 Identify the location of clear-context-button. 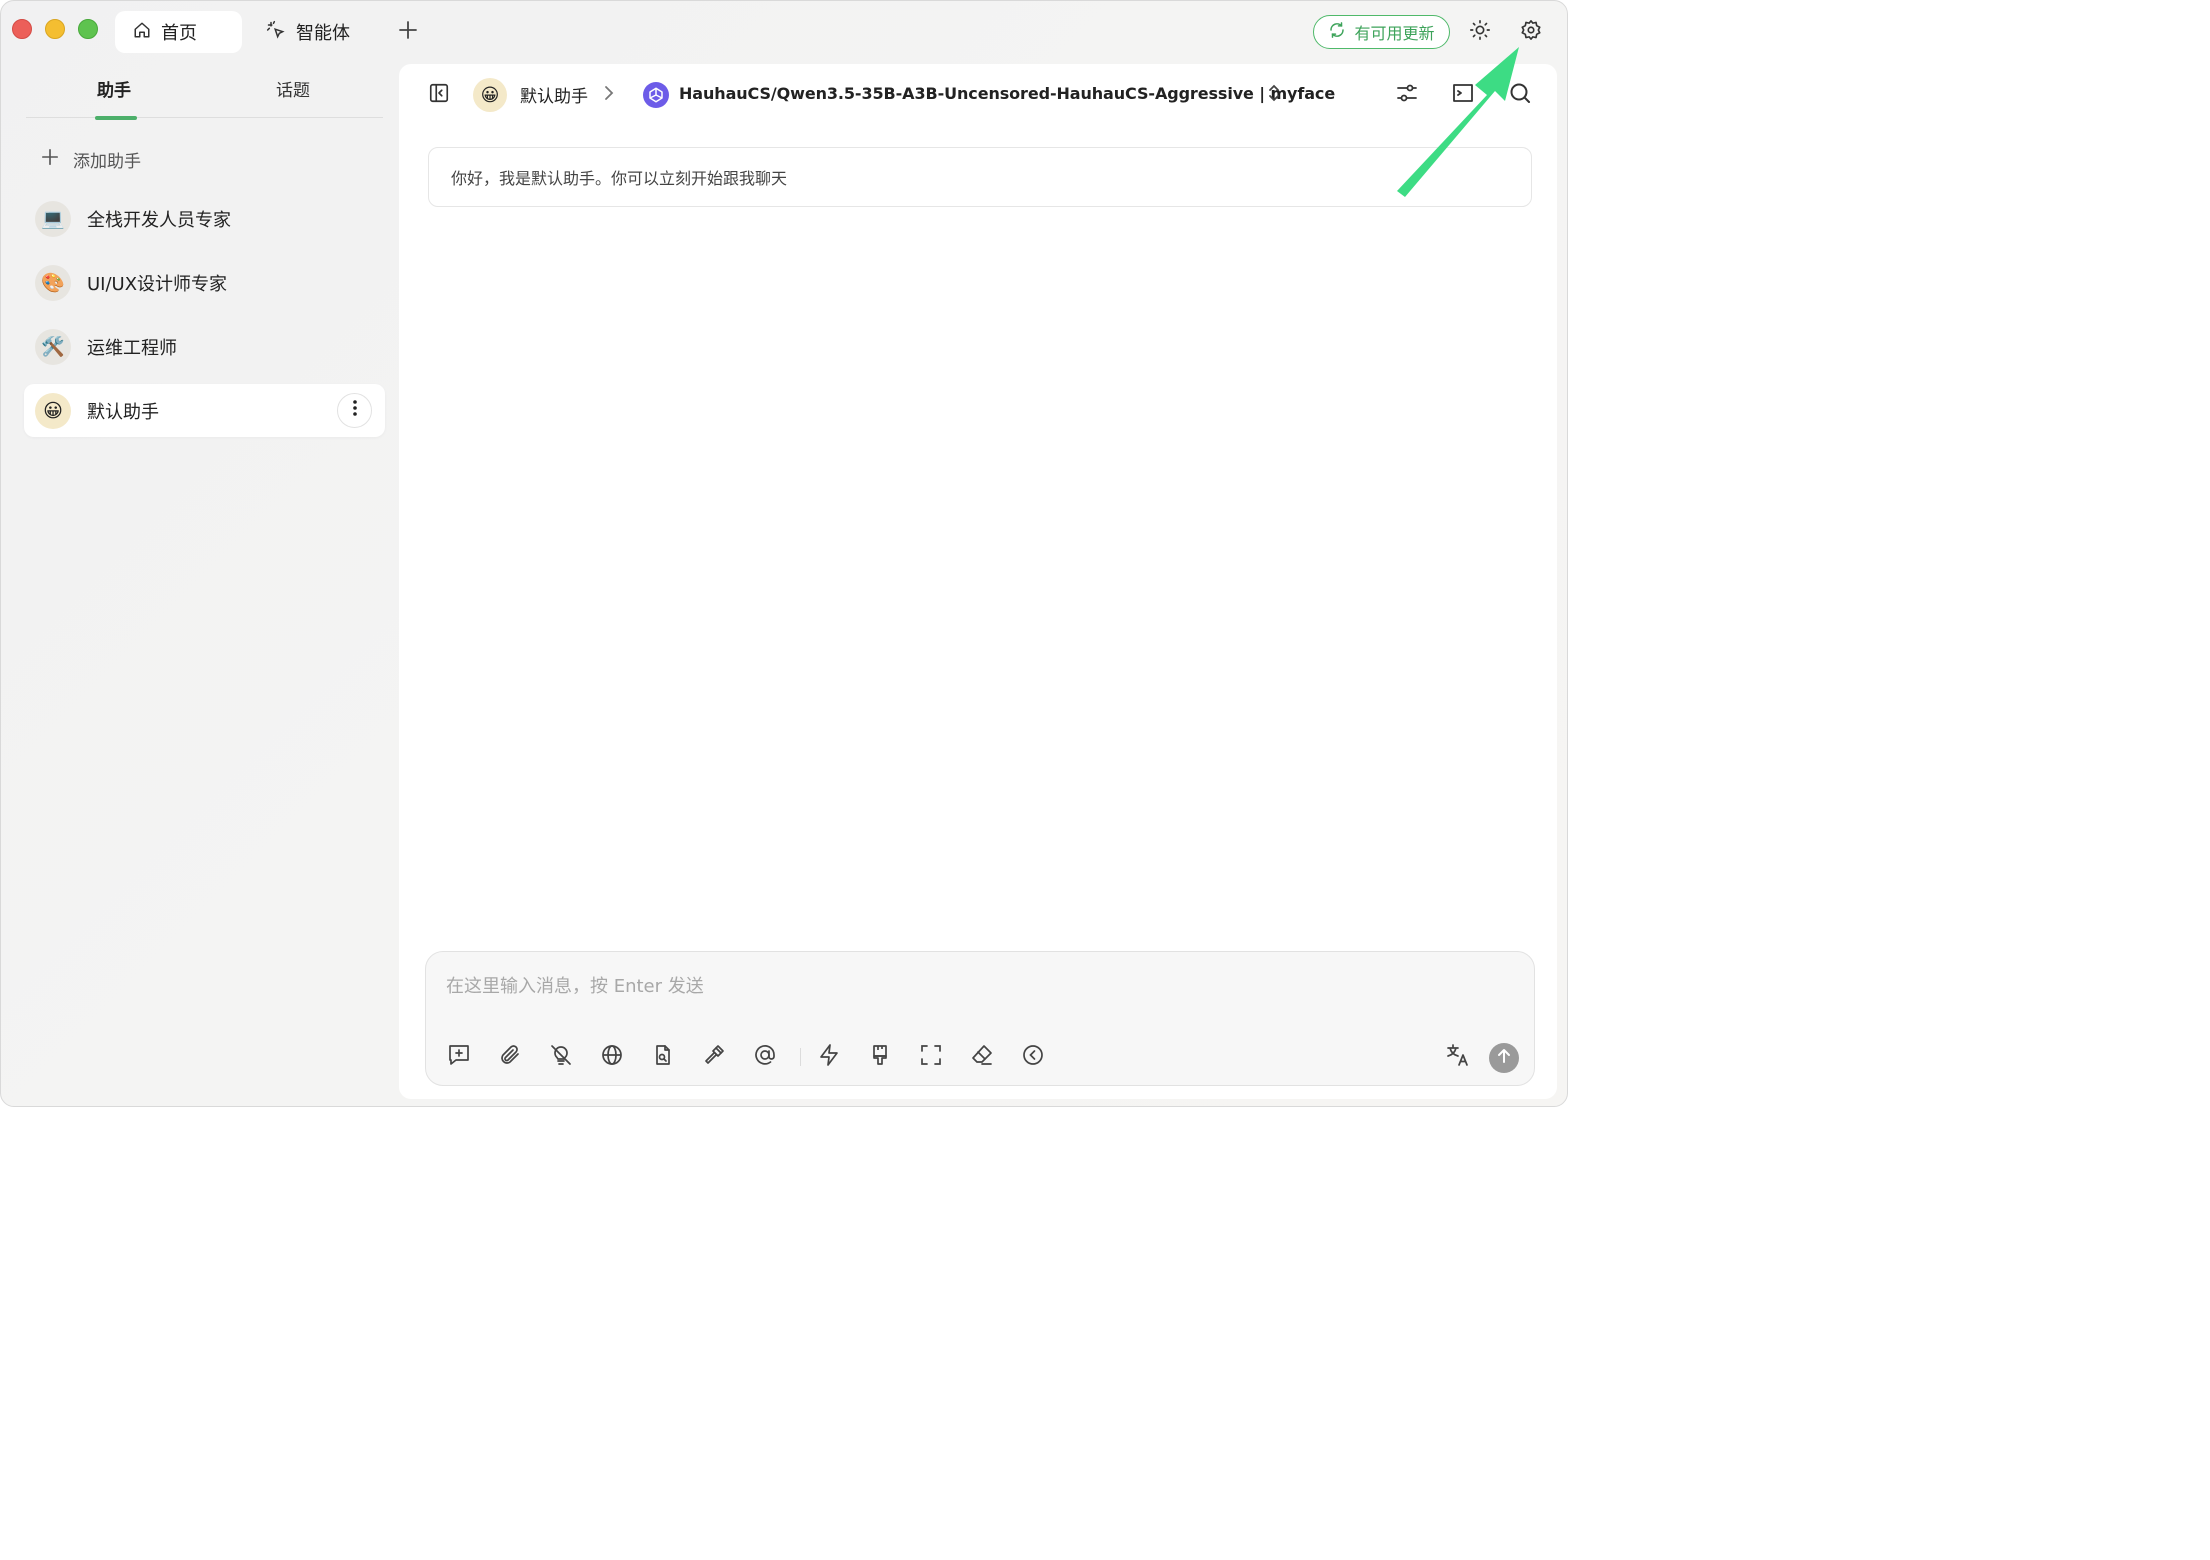
(982, 1057).